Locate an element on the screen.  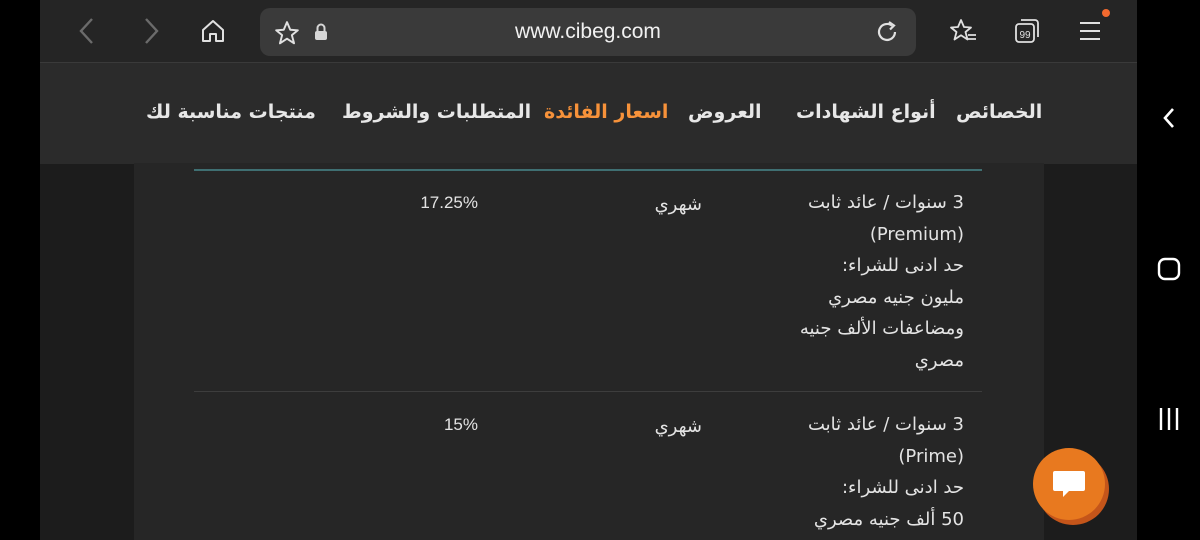
bookmarks-button is located at coordinates (963, 31).